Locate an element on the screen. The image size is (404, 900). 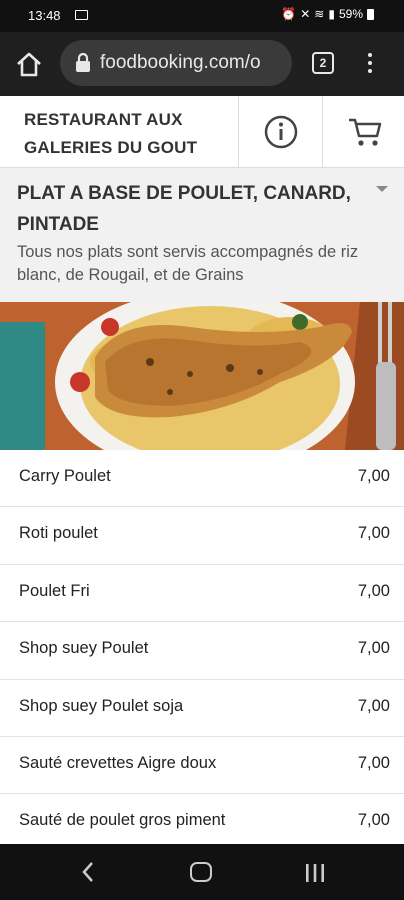
menu-item: Sauté crevettes Aigre doux 7,00 is located at coordinates (202, 765).